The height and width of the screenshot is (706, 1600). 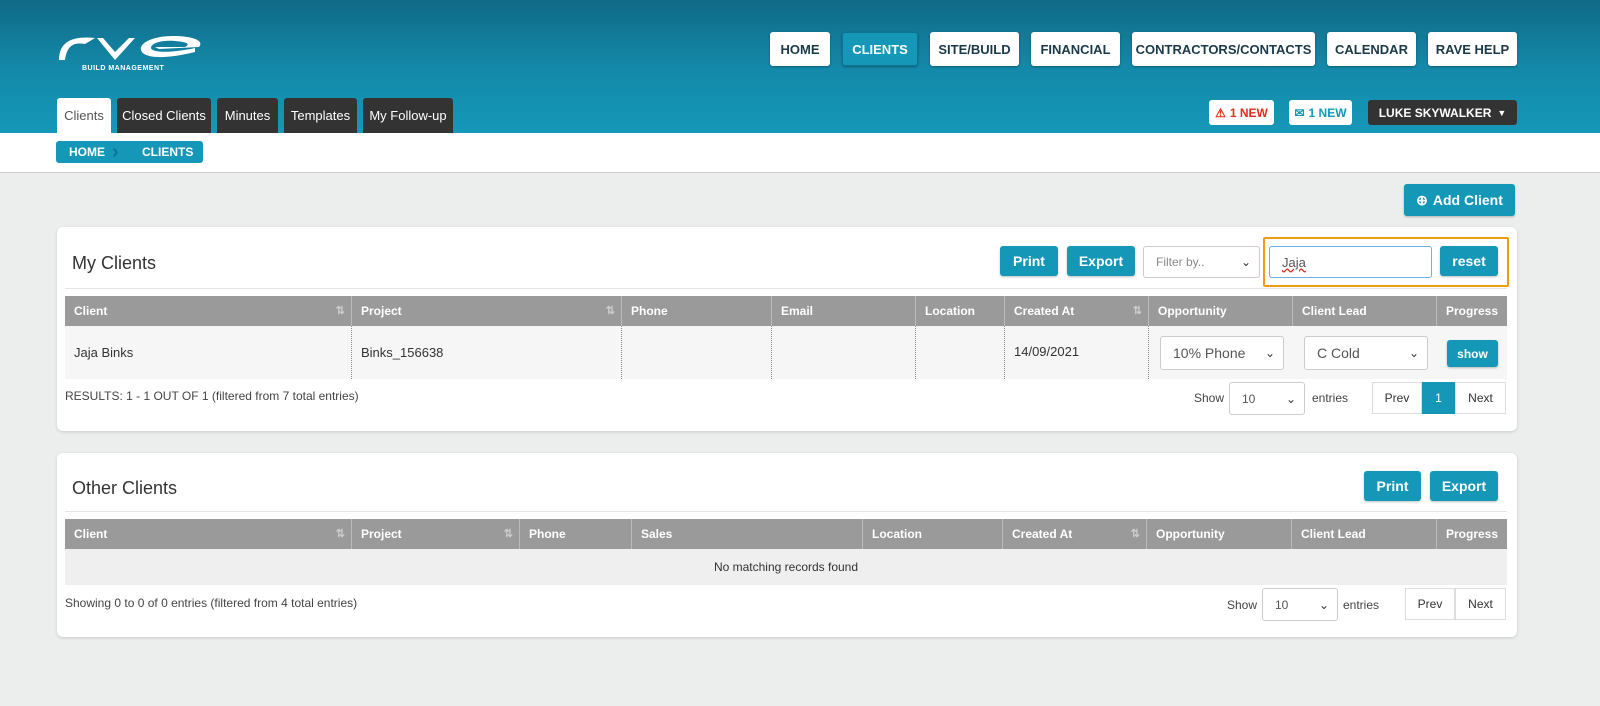 What do you see at coordinates (125, 488) in the screenshot?
I see `panel-title: Other Clients` at bounding box center [125, 488].